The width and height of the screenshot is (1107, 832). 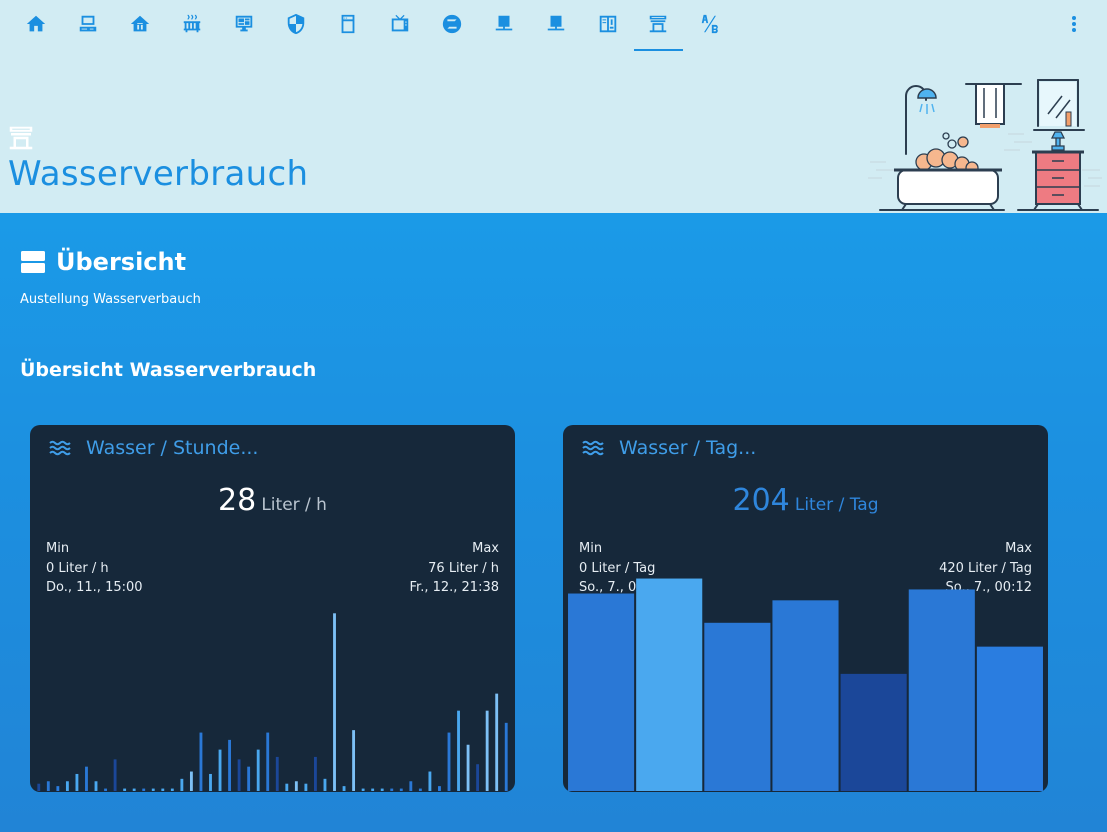 I want to click on television-icon, so click(x=400, y=23).